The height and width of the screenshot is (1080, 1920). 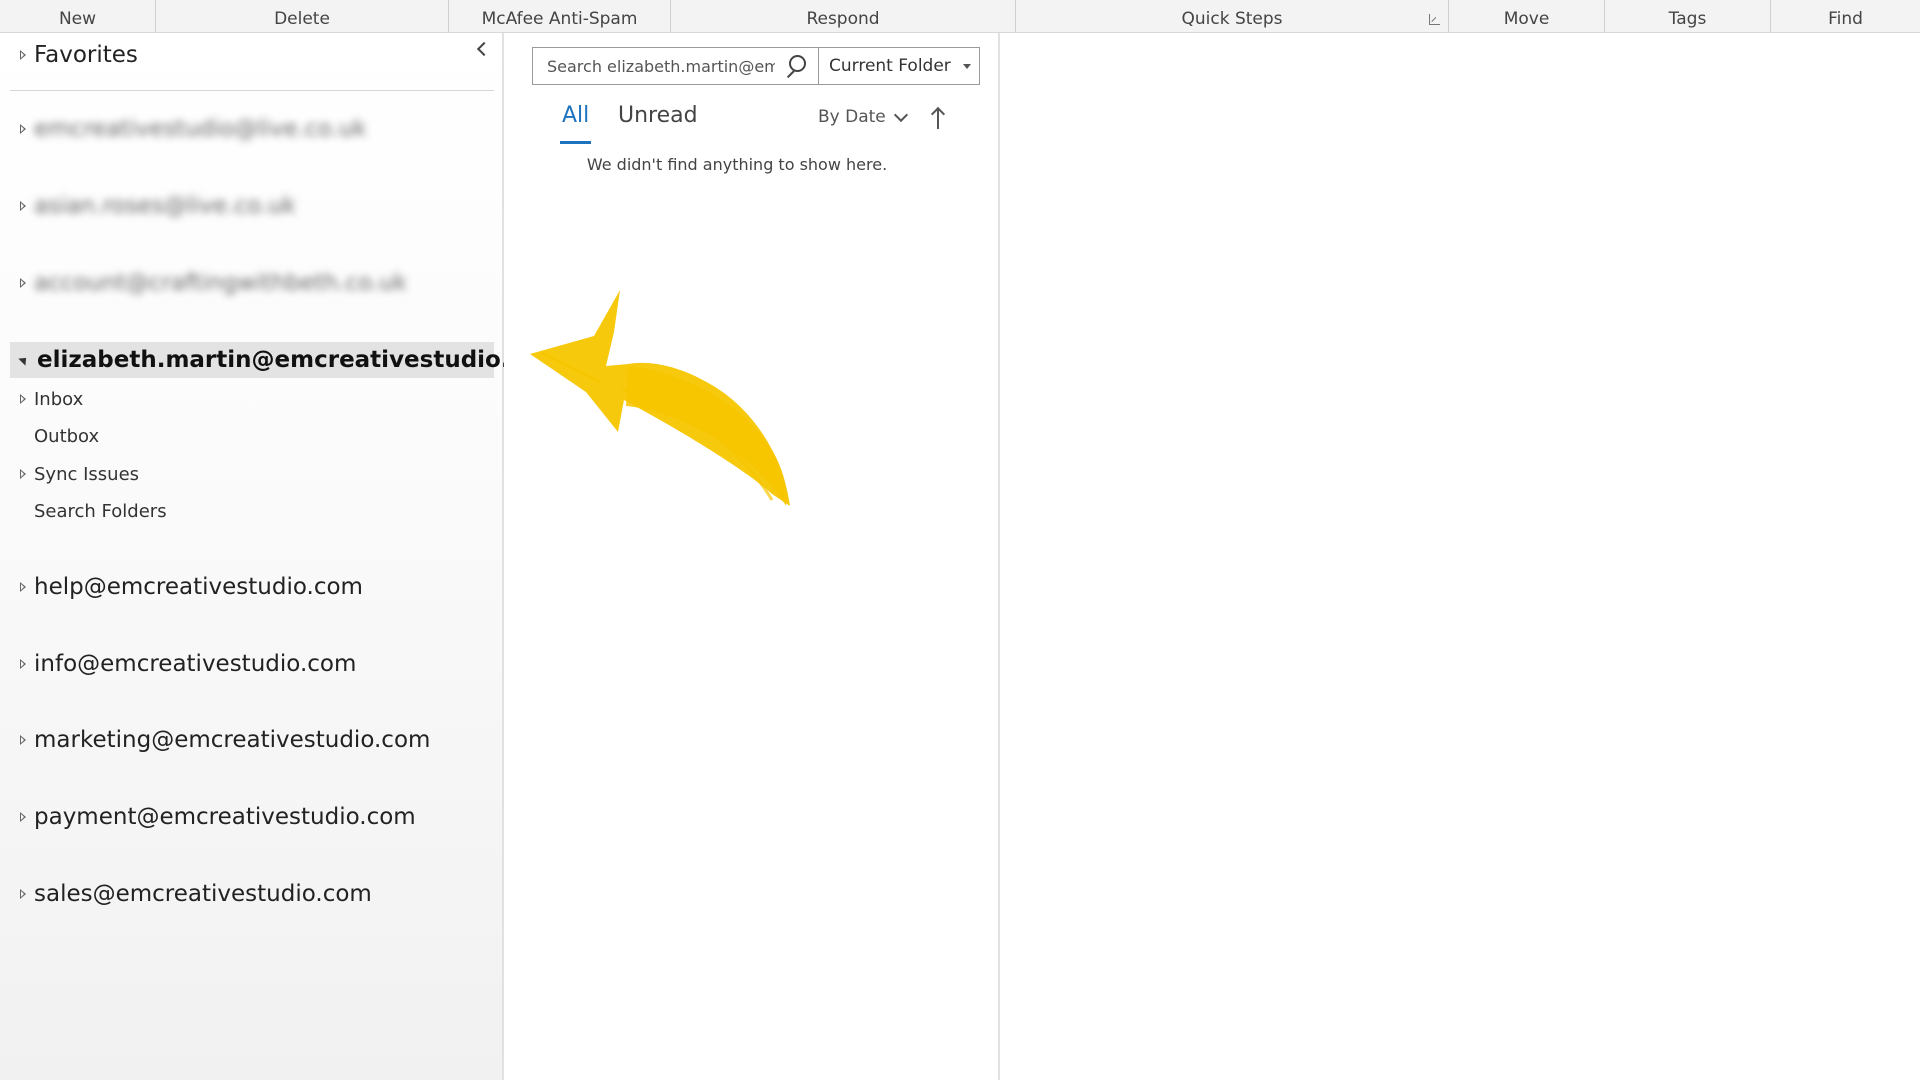 What do you see at coordinates (252, 436) in the screenshot?
I see `folder-outbox: Outbox` at bounding box center [252, 436].